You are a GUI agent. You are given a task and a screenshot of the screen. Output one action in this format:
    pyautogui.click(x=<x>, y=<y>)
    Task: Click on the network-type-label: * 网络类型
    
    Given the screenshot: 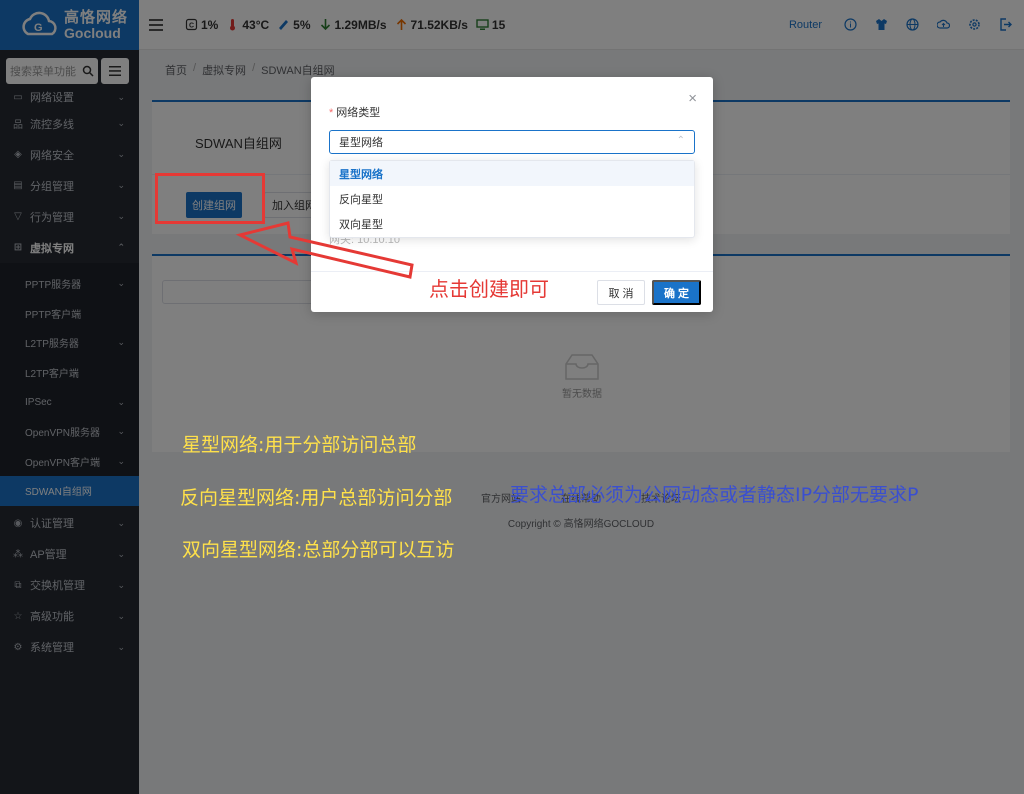 What is the action you would take?
    pyautogui.click(x=354, y=112)
    